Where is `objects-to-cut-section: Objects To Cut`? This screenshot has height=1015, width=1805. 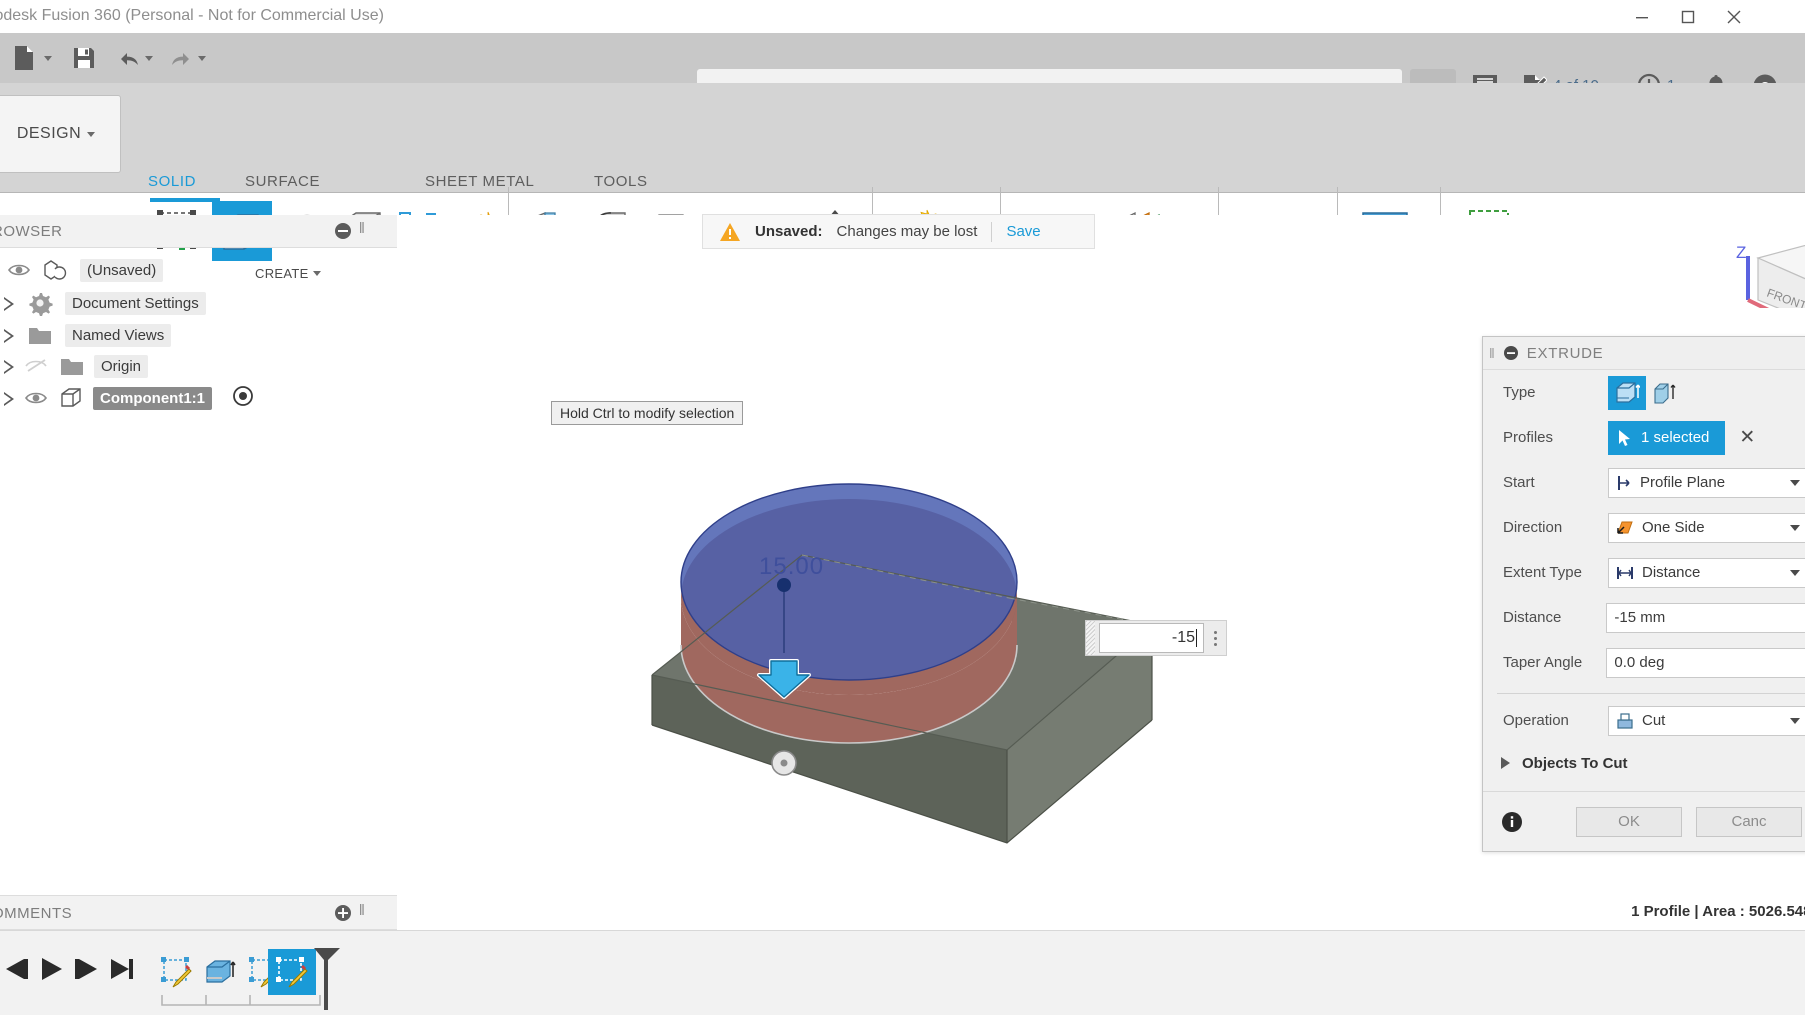 objects-to-cut-section: Objects To Cut is located at coordinates (1644, 763).